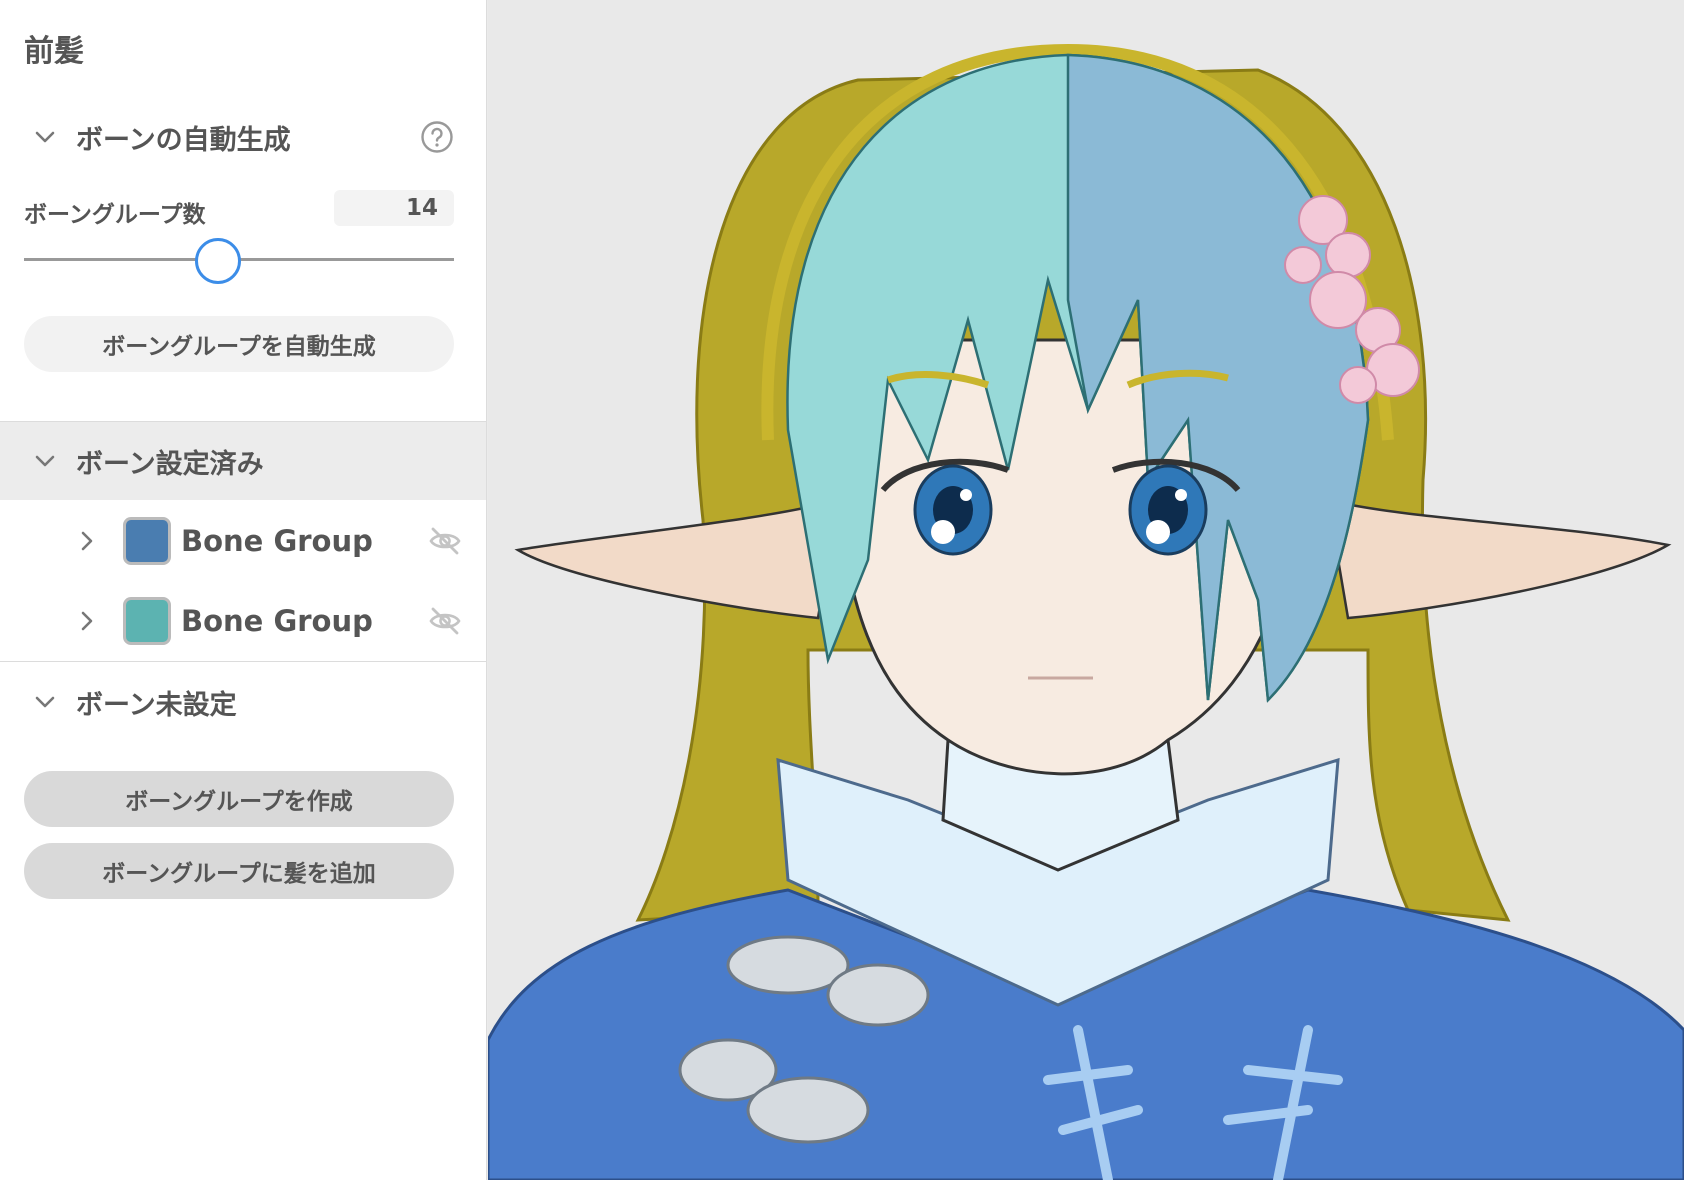 Image resolution: width=1684 pixels, height=1180 pixels. Describe the element at coordinates (243, 702) in the screenshot. I see `unconfigured-section-header: ボーン未設定` at that location.